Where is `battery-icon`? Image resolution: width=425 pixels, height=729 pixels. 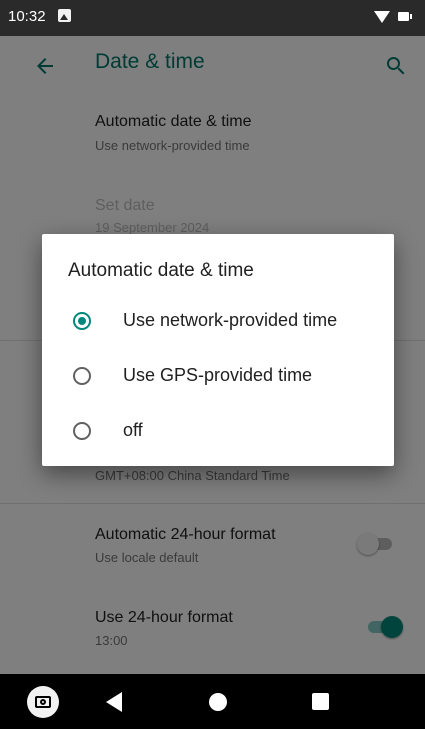
battery-icon is located at coordinates (405, 16).